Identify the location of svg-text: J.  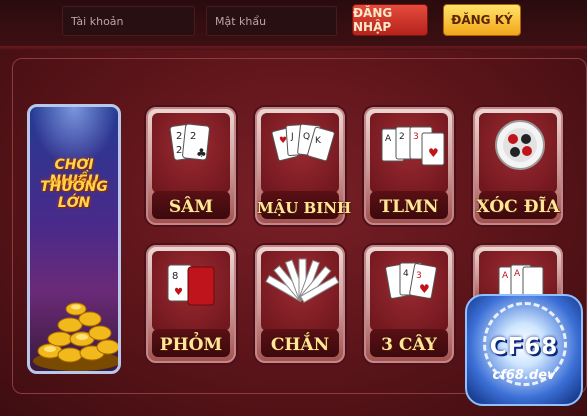
(292, 137).